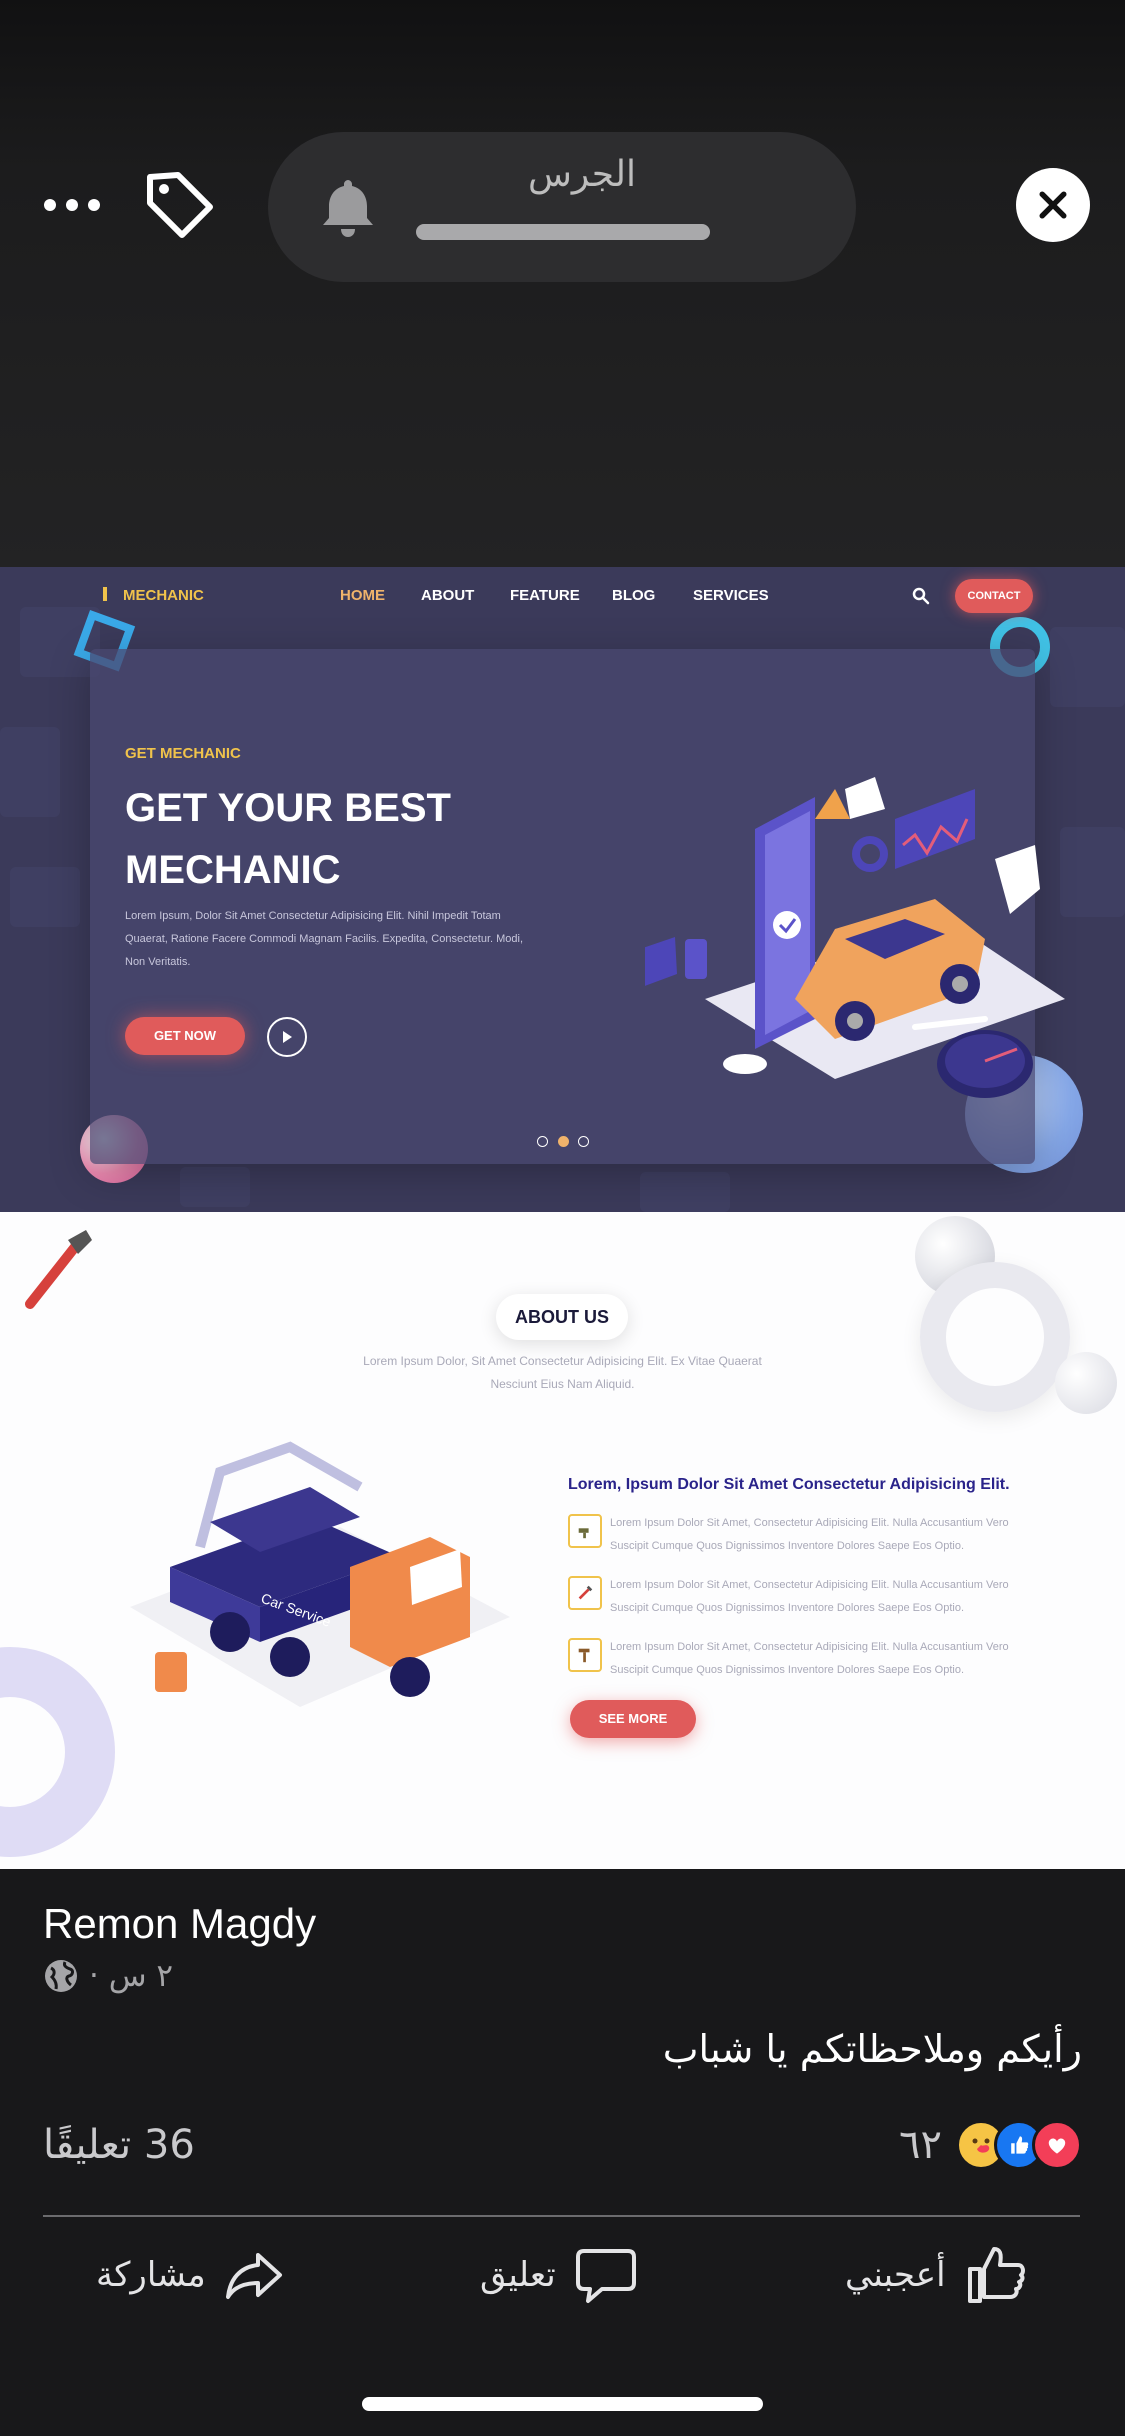 This screenshot has width=1125, height=2436. I want to click on notification-pill: الجرس, so click(562, 207).